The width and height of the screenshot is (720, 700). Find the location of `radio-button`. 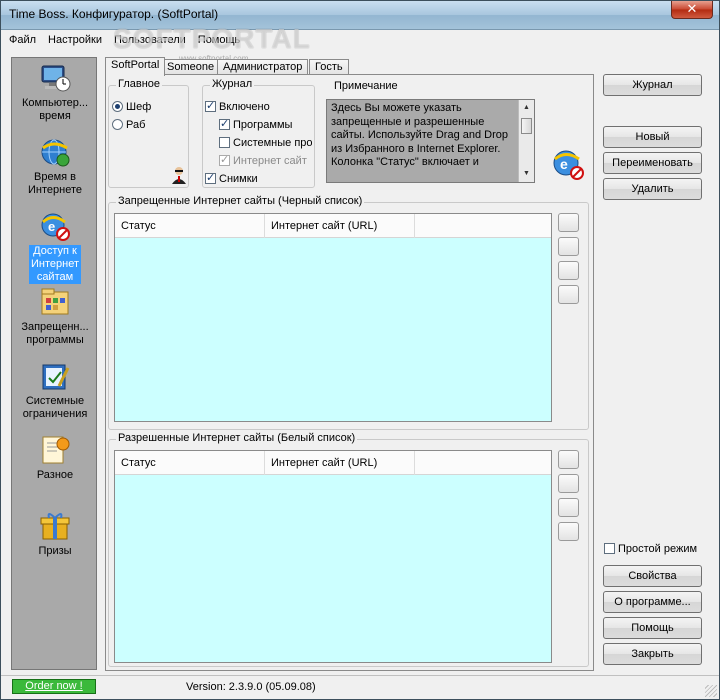

radio-button is located at coordinates (117, 124).